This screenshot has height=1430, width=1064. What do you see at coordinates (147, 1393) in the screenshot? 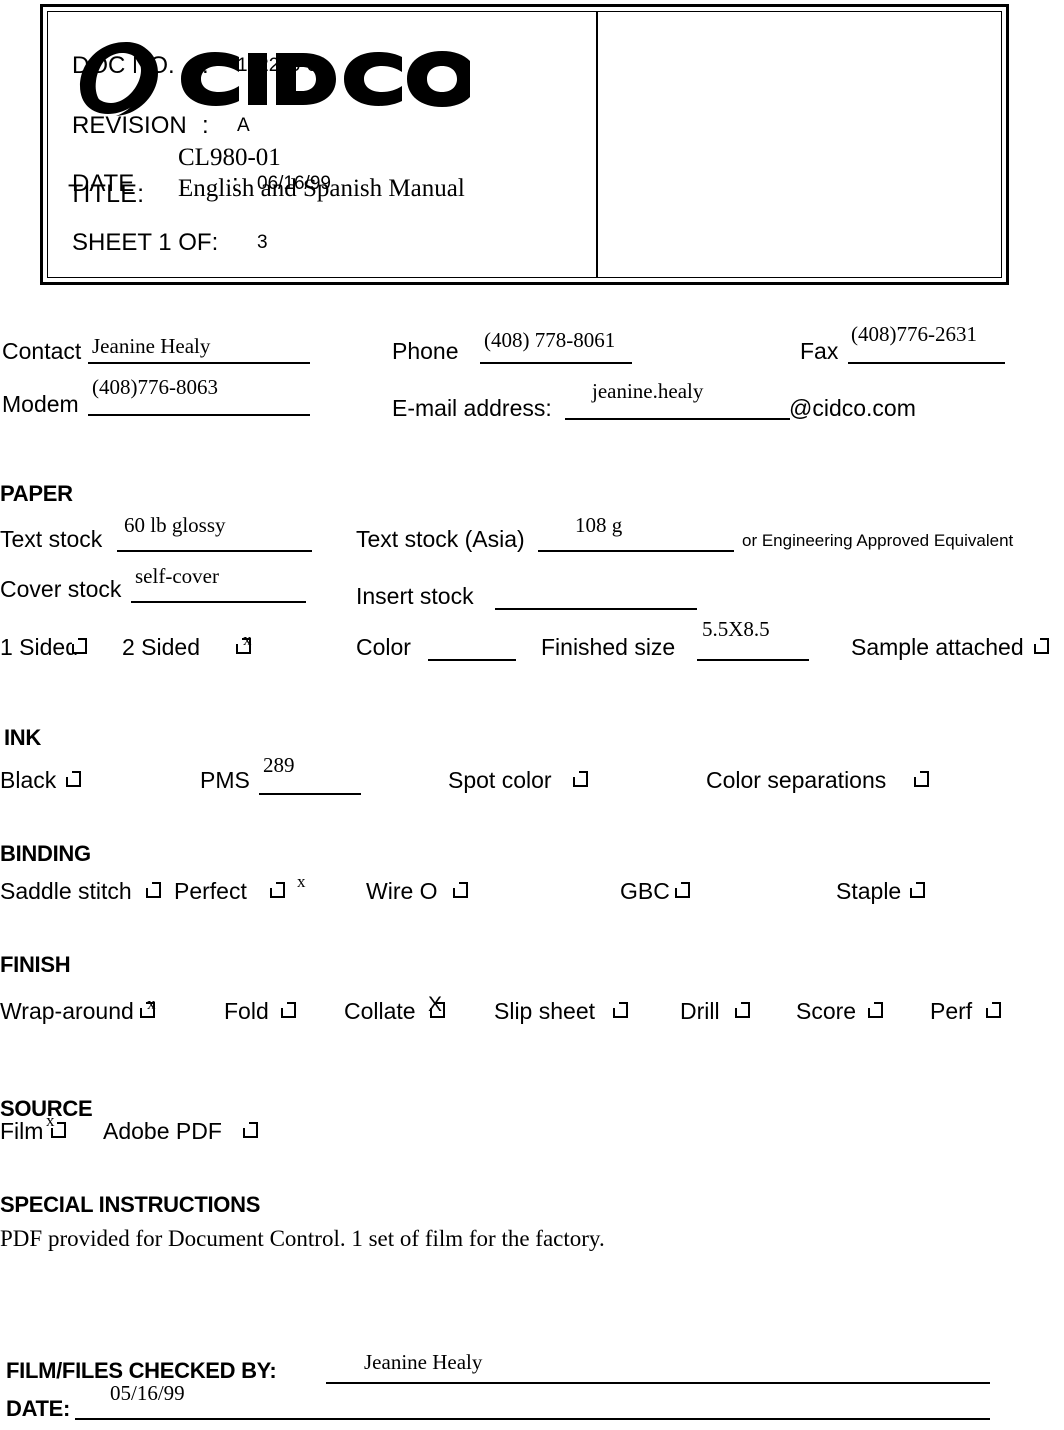
I see `date-signoff-value: 05/16/99` at bounding box center [147, 1393].